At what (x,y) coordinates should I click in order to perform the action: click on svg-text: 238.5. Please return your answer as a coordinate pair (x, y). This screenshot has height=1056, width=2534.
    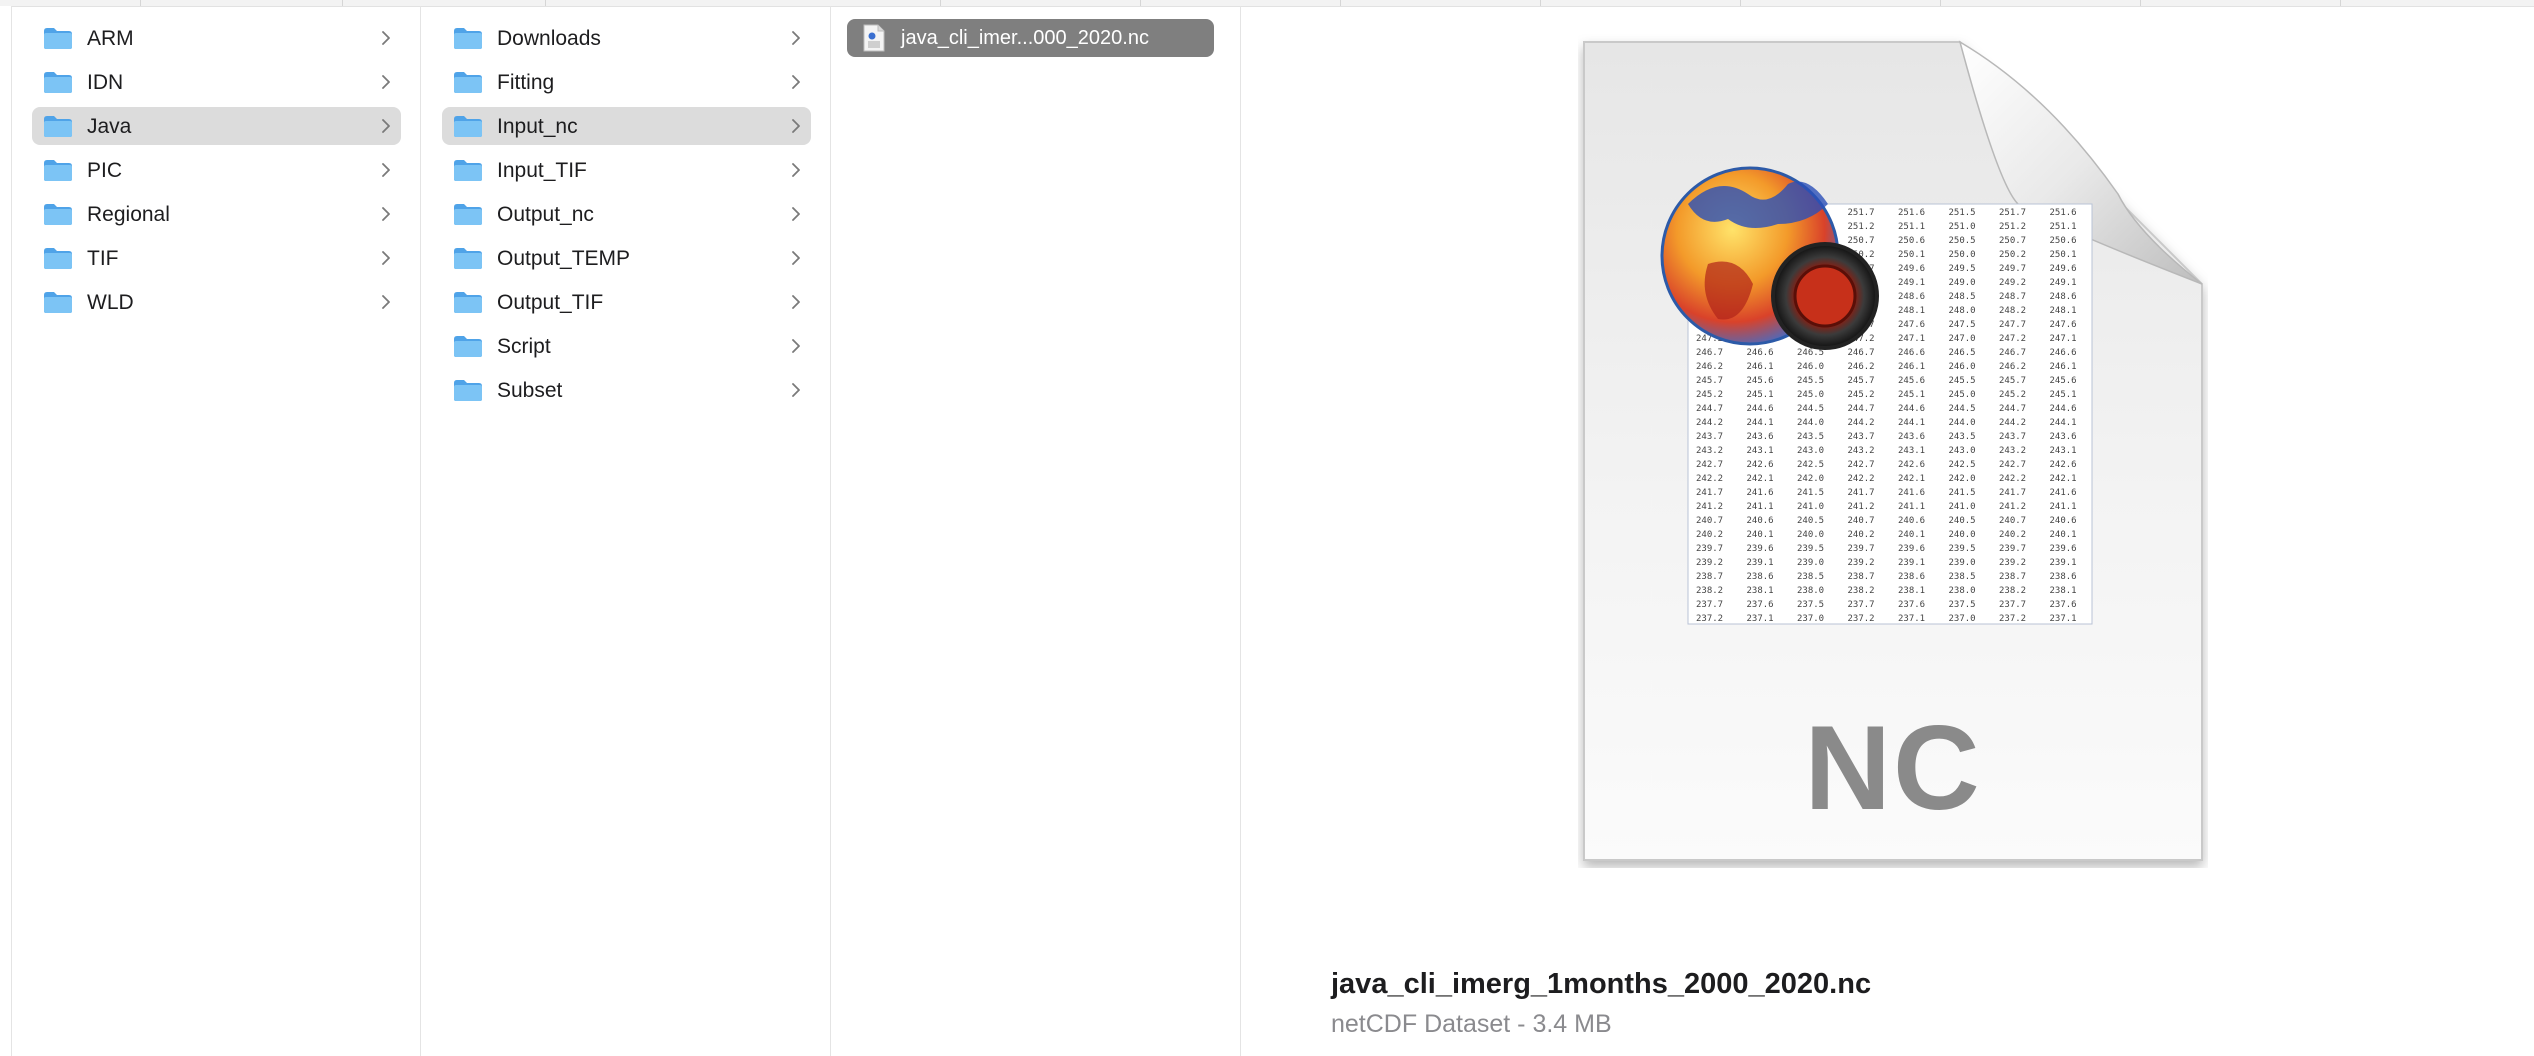
    Looking at the image, I should click on (1962, 577).